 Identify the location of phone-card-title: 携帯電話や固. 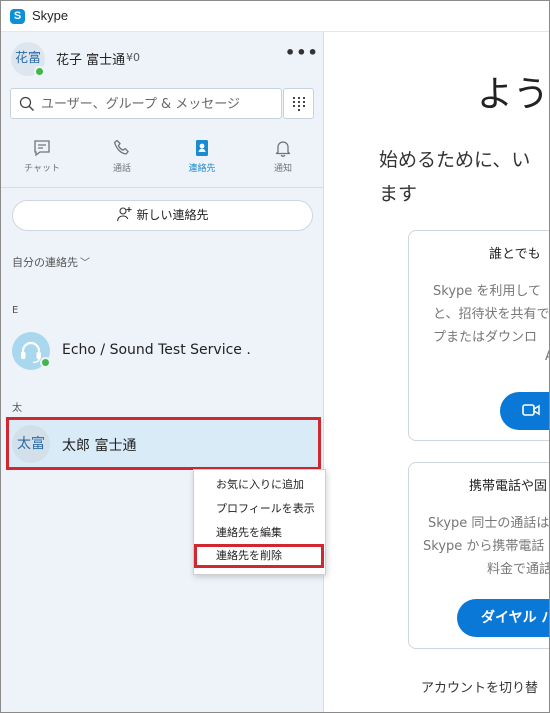
(508, 486).